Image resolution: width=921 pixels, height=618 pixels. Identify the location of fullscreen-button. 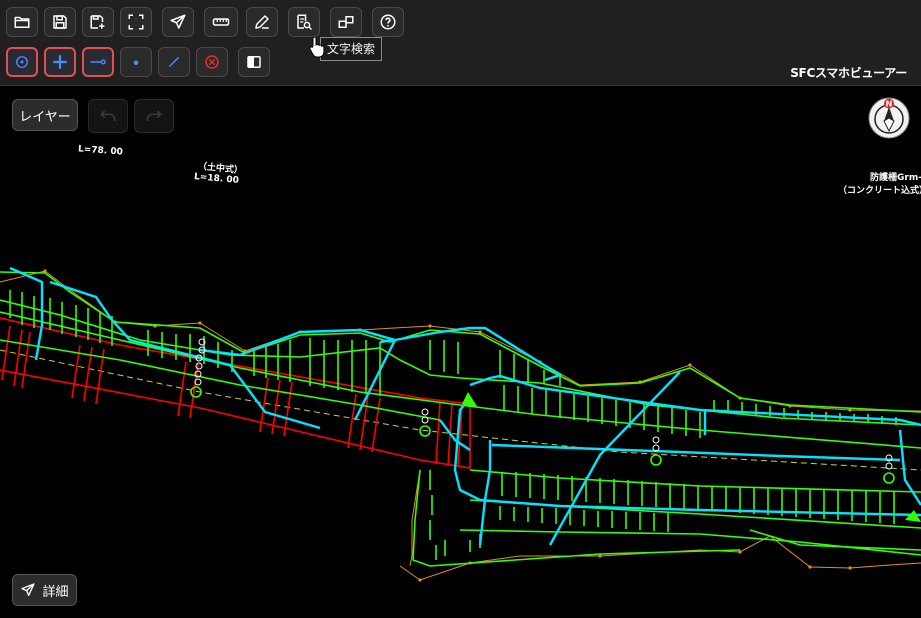
(136, 22).